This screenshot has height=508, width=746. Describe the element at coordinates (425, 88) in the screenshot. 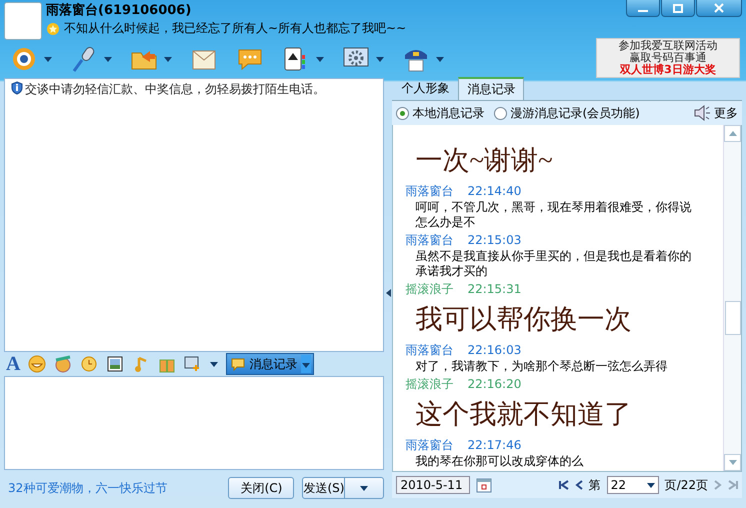

I see `tab: 个人形象` at that location.